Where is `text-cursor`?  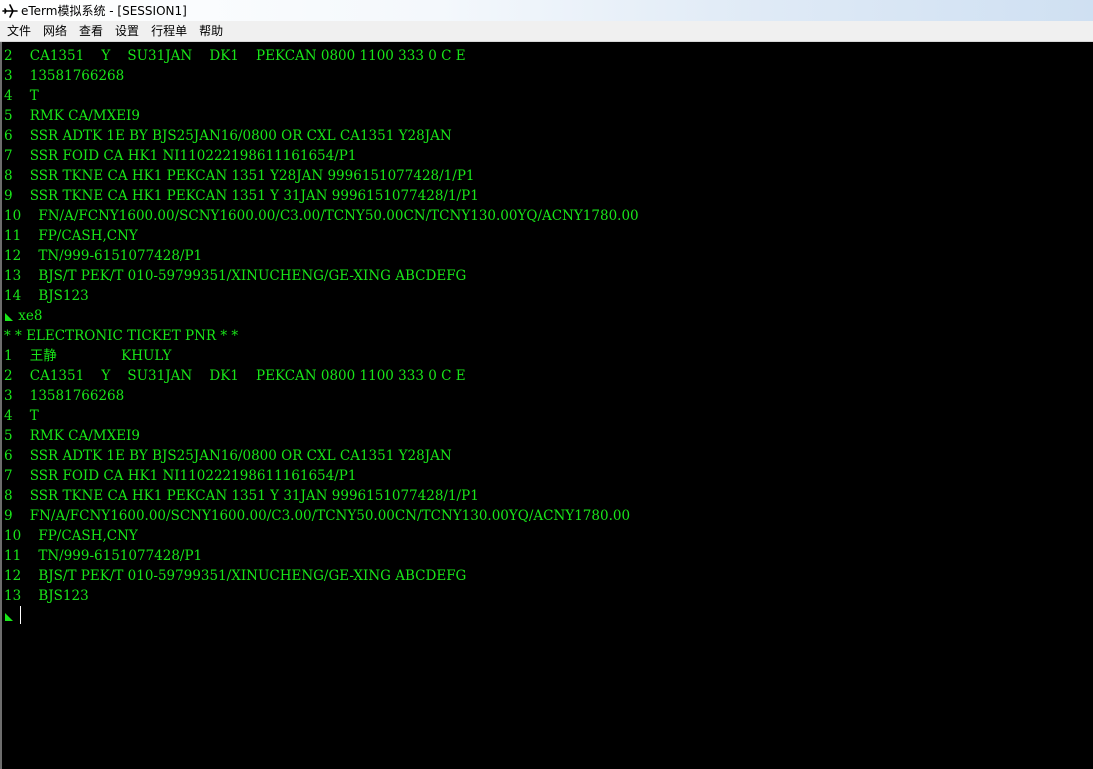
text-cursor is located at coordinates (20, 615).